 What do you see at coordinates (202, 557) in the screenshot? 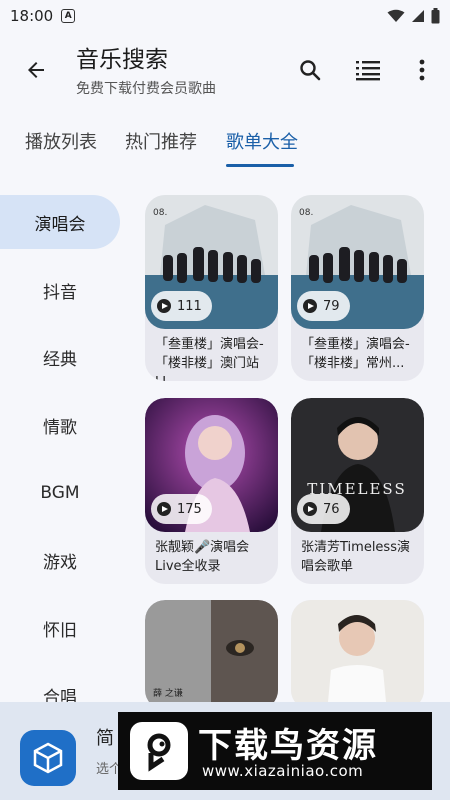
I see `playlist-title: 张靓颖🎤演唱会Live全收录` at bounding box center [202, 557].